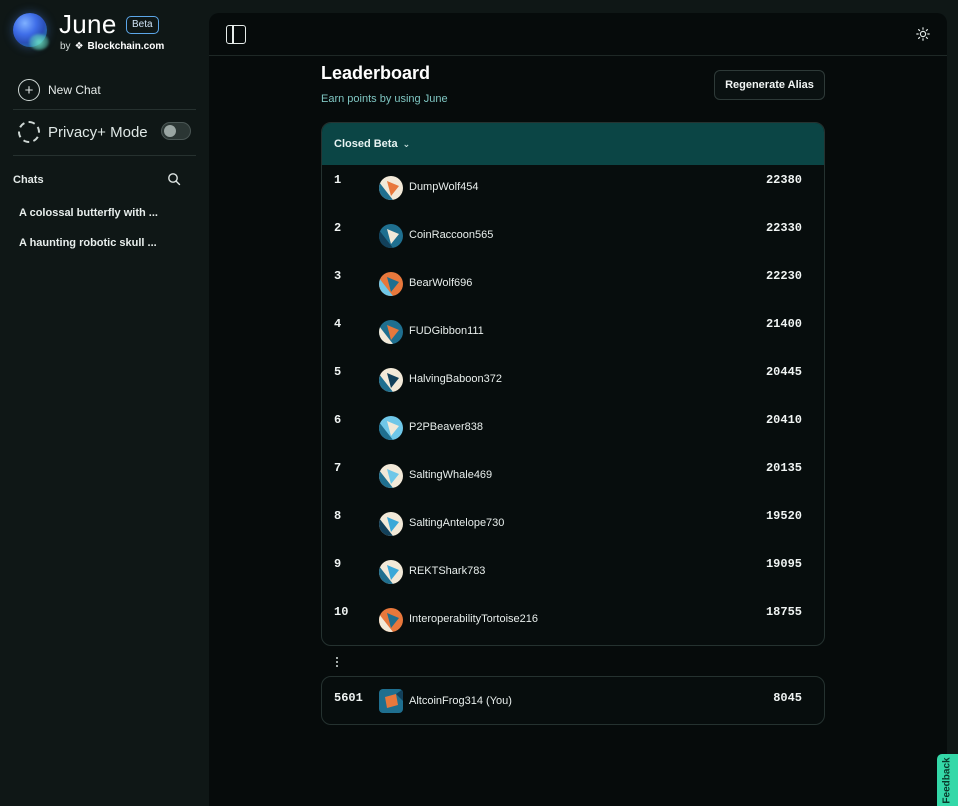 Image resolution: width=958 pixels, height=806 pixels. What do you see at coordinates (460, 701) in the screenshot?
I see `alias: AltcoinFrog314 (You)` at bounding box center [460, 701].